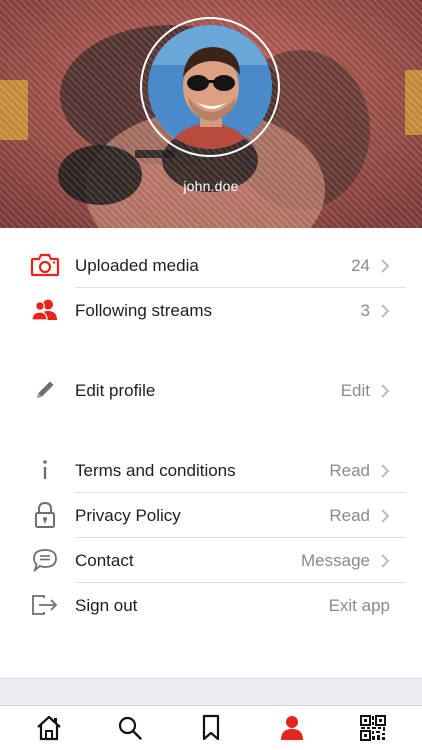  I want to click on terms-action: Read, so click(349, 470).